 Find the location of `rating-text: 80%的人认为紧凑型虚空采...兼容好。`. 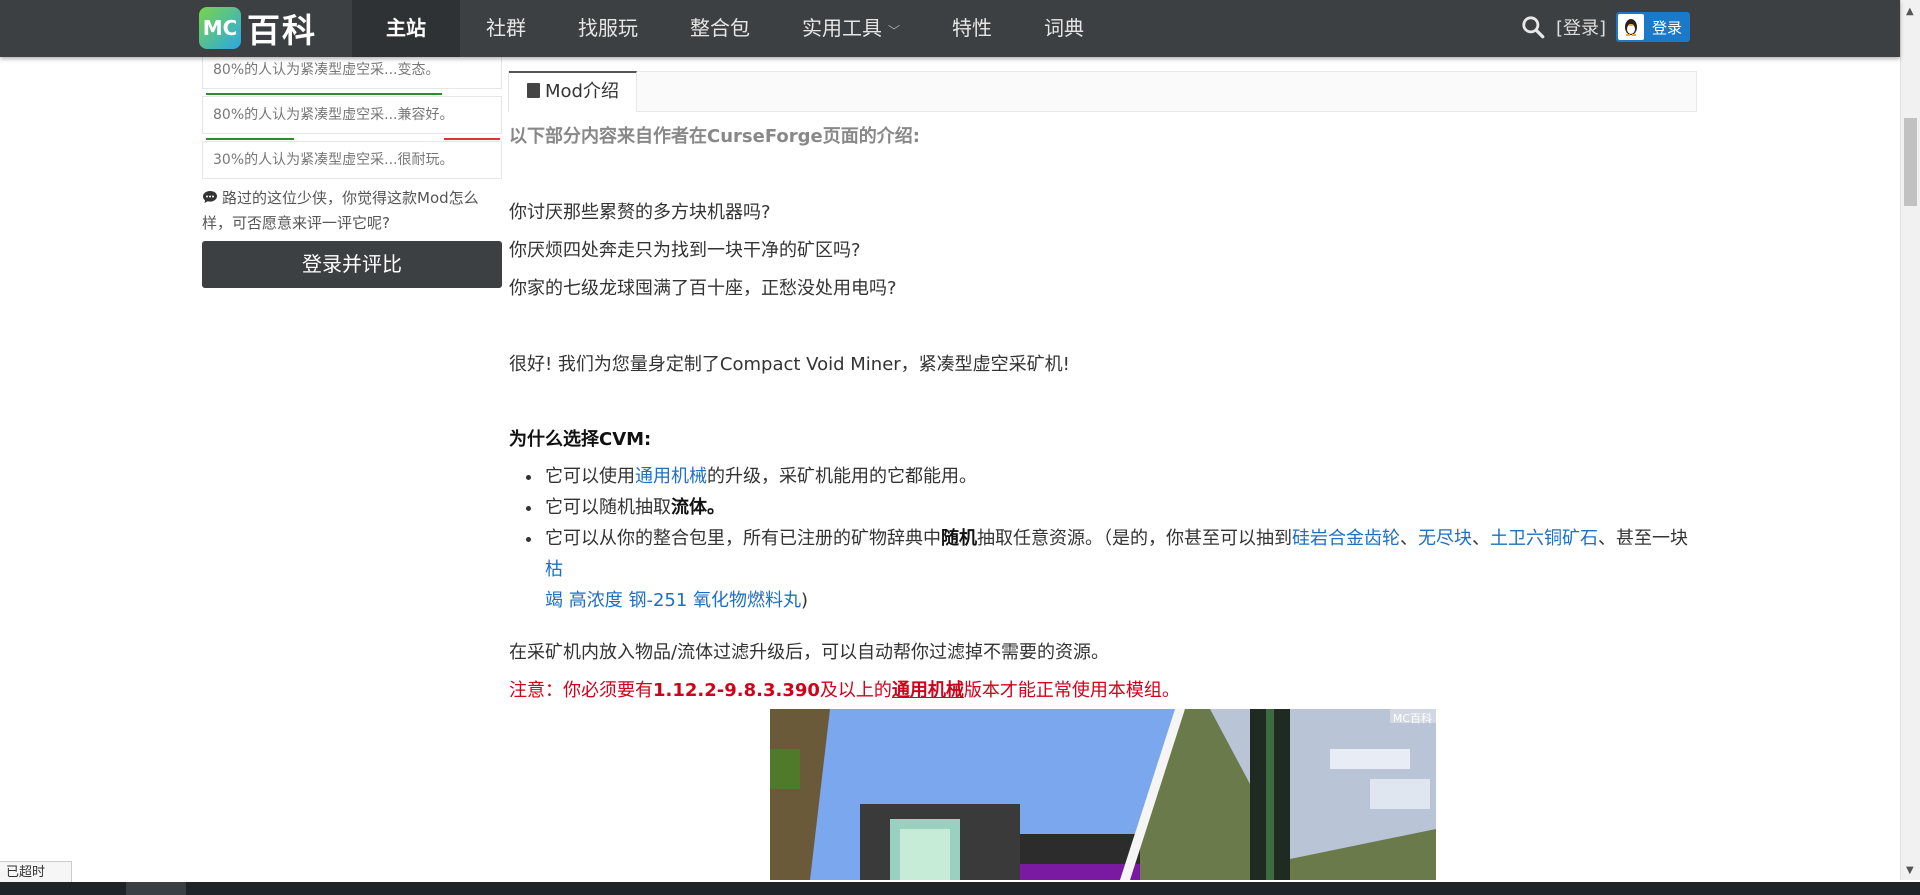

rating-text: 80%的人认为紧凑型虚空采...兼容好。 is located at coordinates (333, 115).